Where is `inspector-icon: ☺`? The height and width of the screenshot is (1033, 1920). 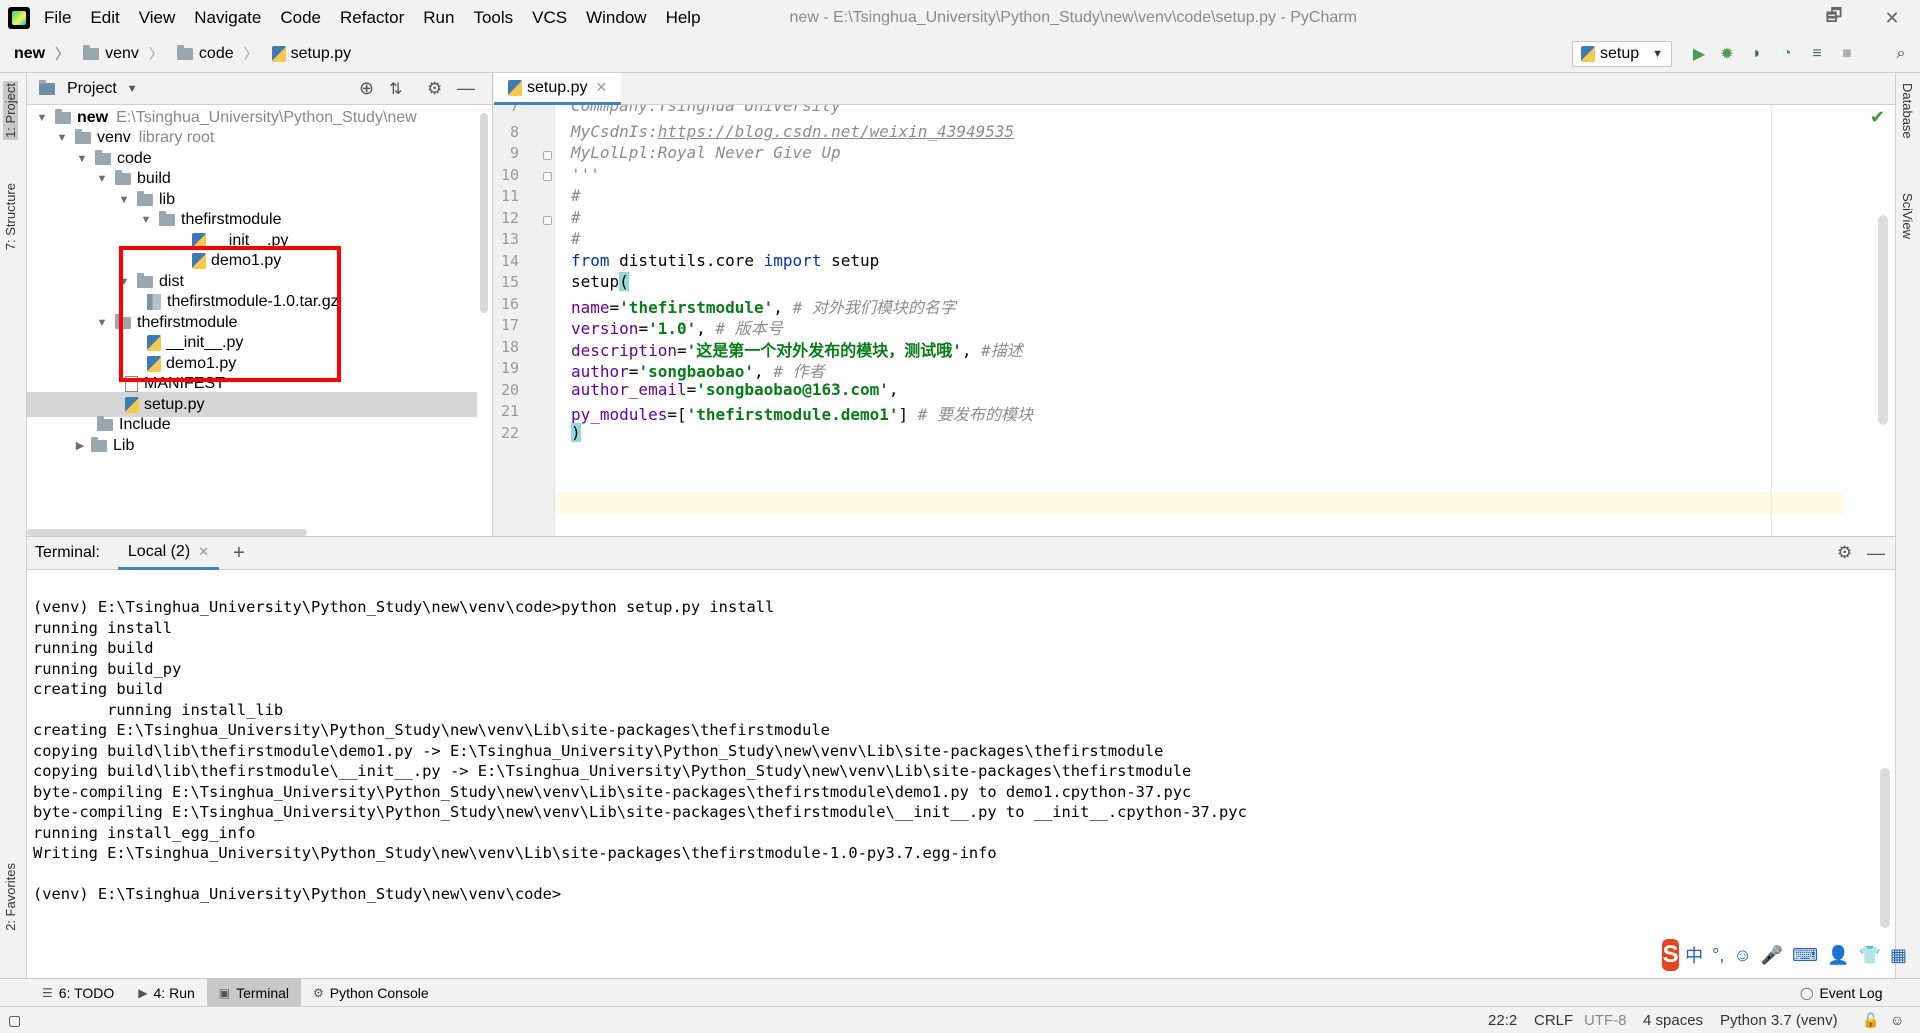
inspector-icon: ☺ is located at coordinates (1897, 1020).